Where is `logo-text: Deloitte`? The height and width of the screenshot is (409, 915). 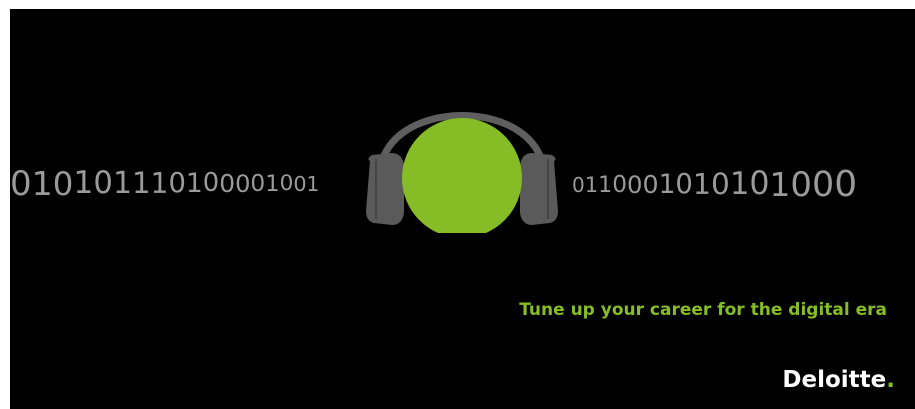 logo-text: Deloitte is located at coordinates (834, 380).